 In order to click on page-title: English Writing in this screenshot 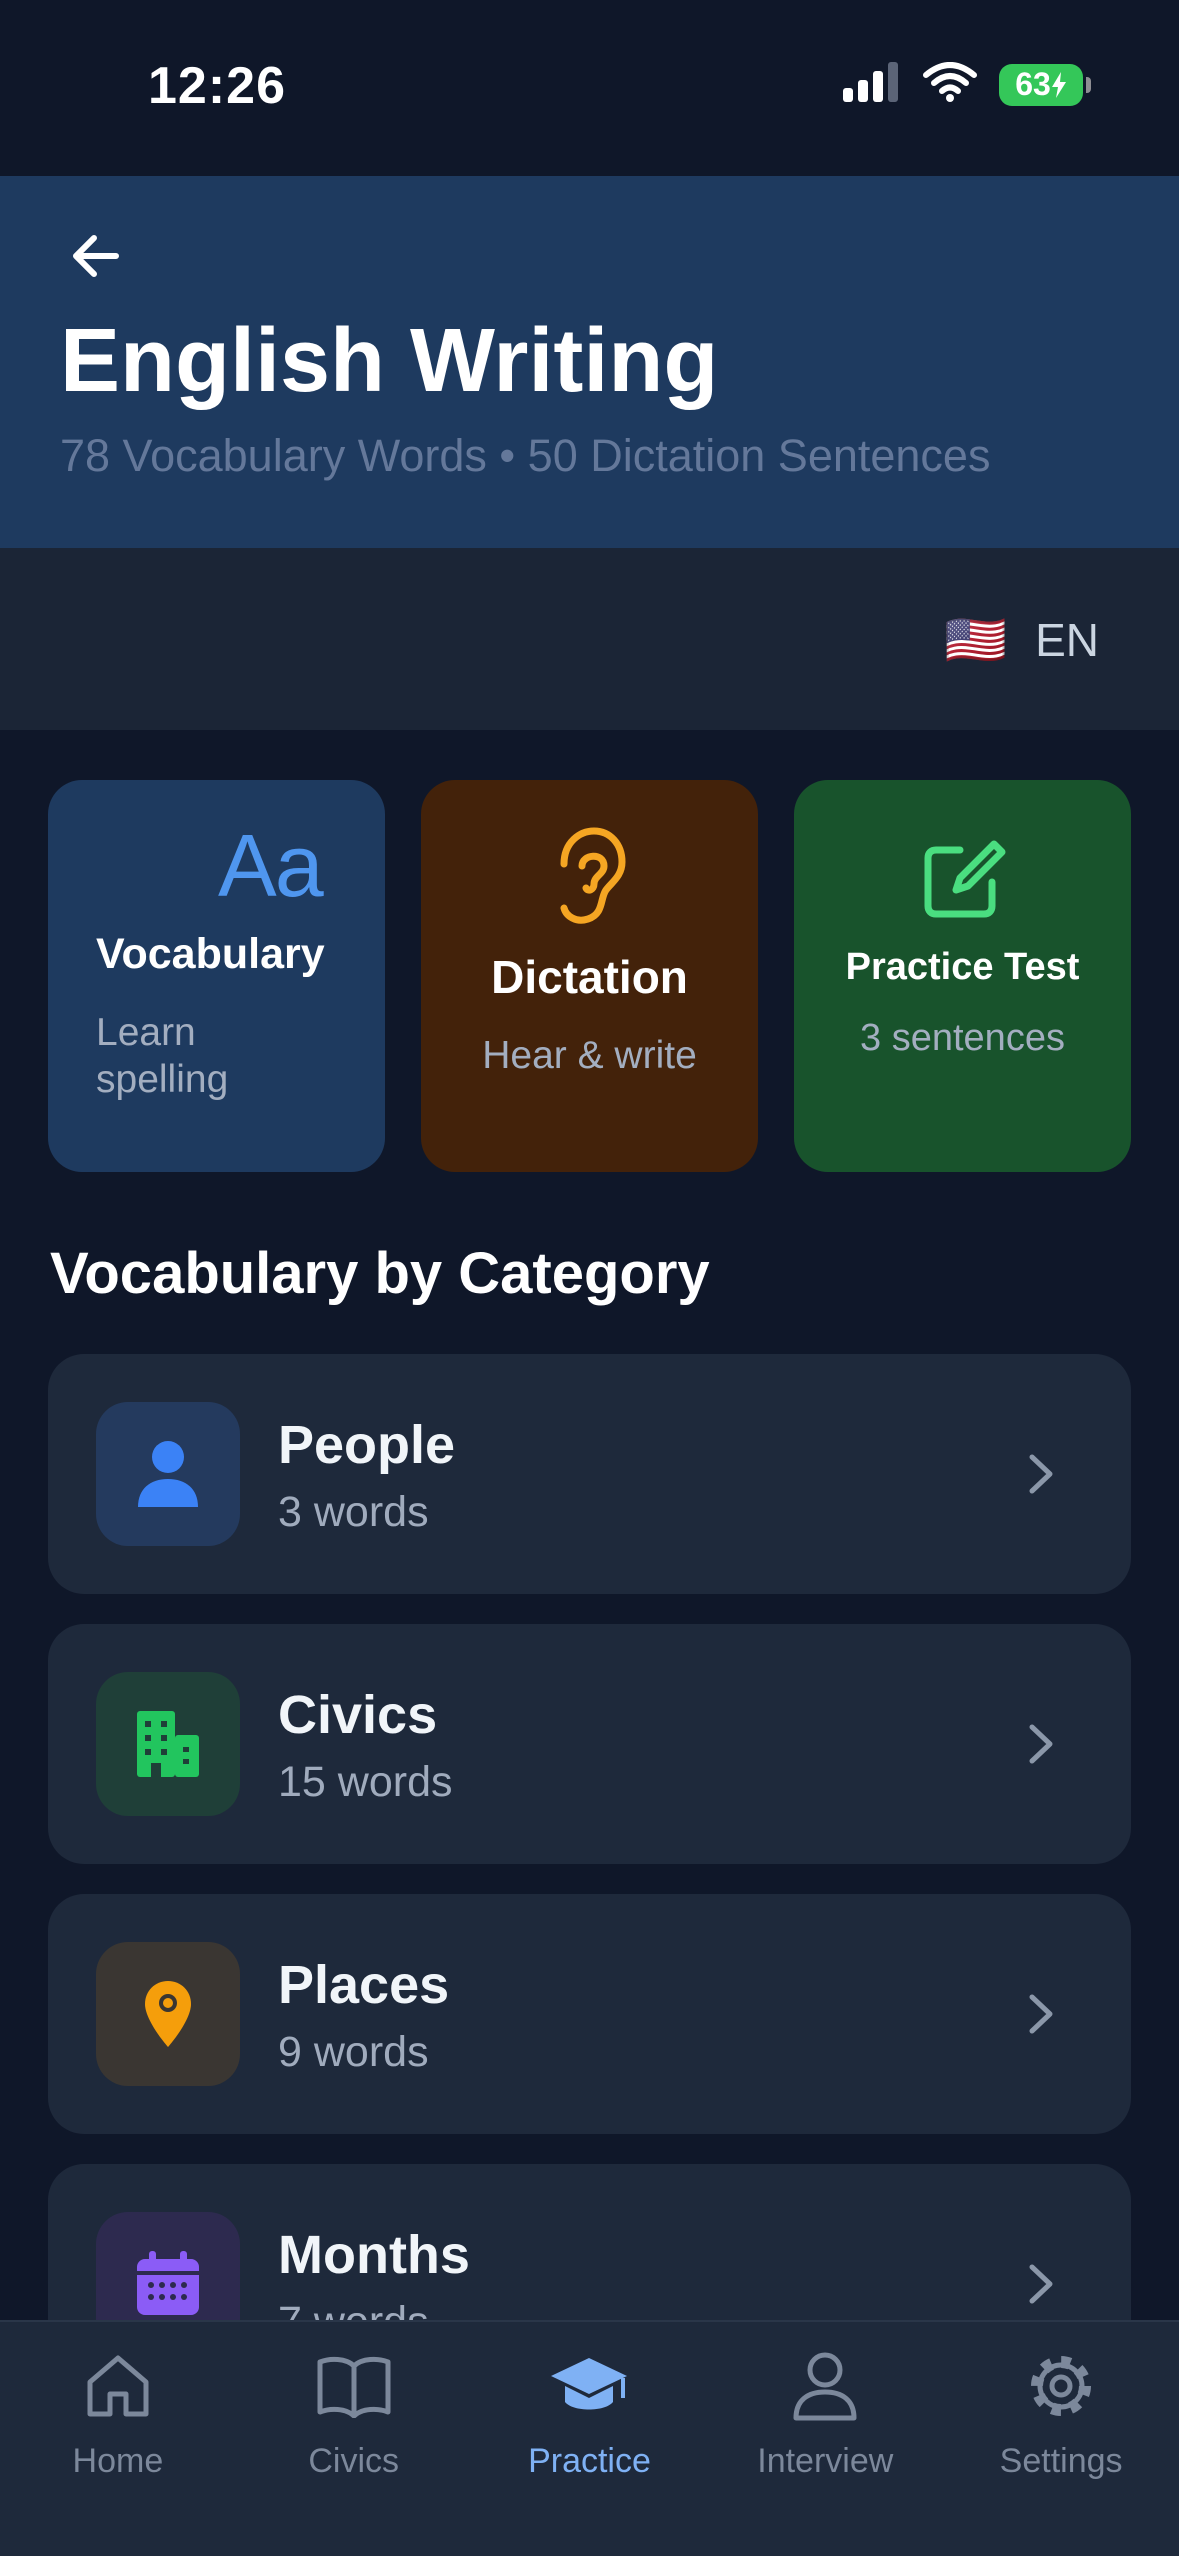, I will do `click(389, 361)`.